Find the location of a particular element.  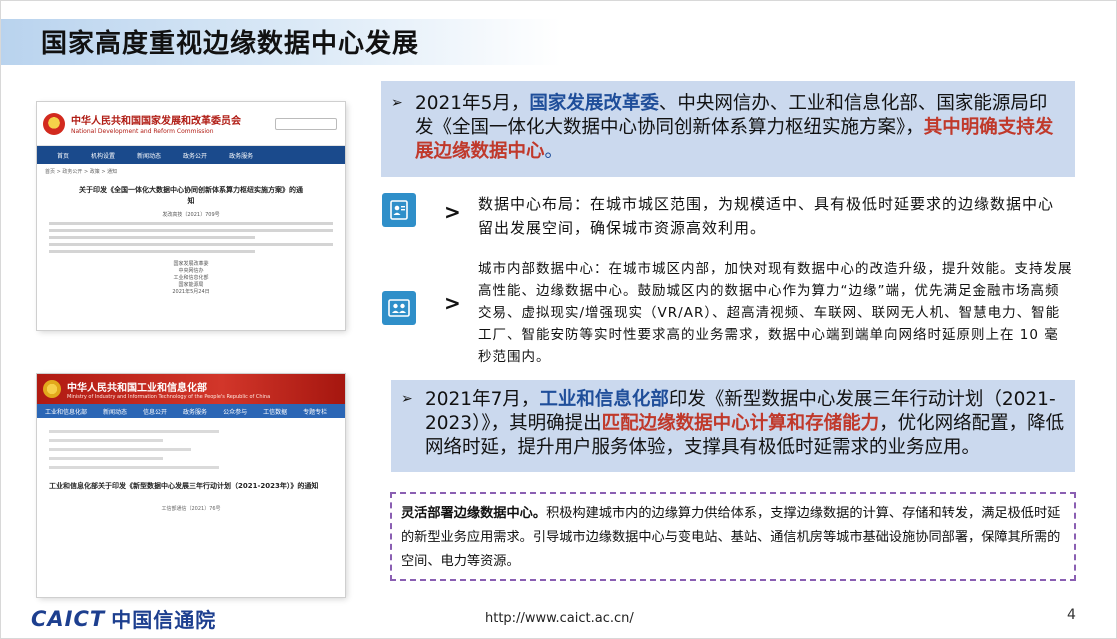

ndrc-signers: 国家发展改革委 中央网信办 工业和信息化部 国家能源局 2021年5月24日 is located at coordinates (191, 278).